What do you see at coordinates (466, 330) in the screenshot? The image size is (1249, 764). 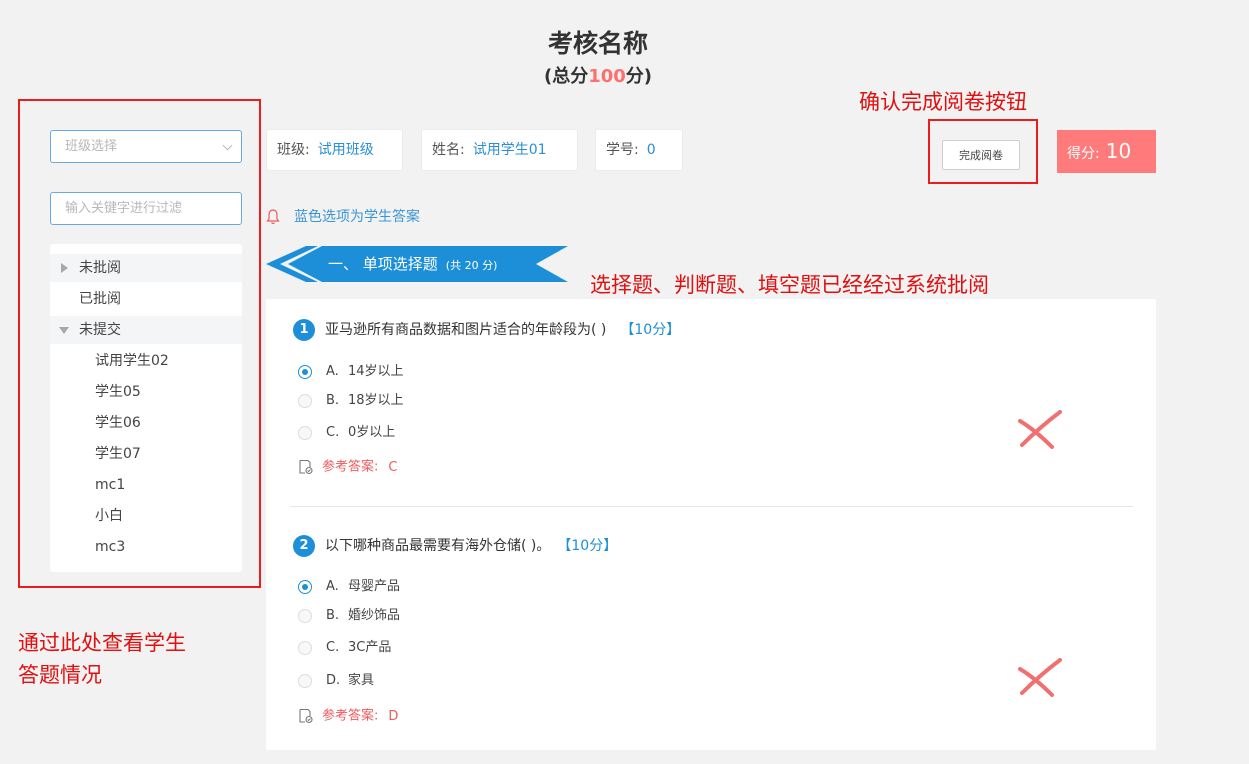 I see `question-text: 亚马逊所有商品数据和图片适合的年龄段为( )` at bounding box center [466, 330].